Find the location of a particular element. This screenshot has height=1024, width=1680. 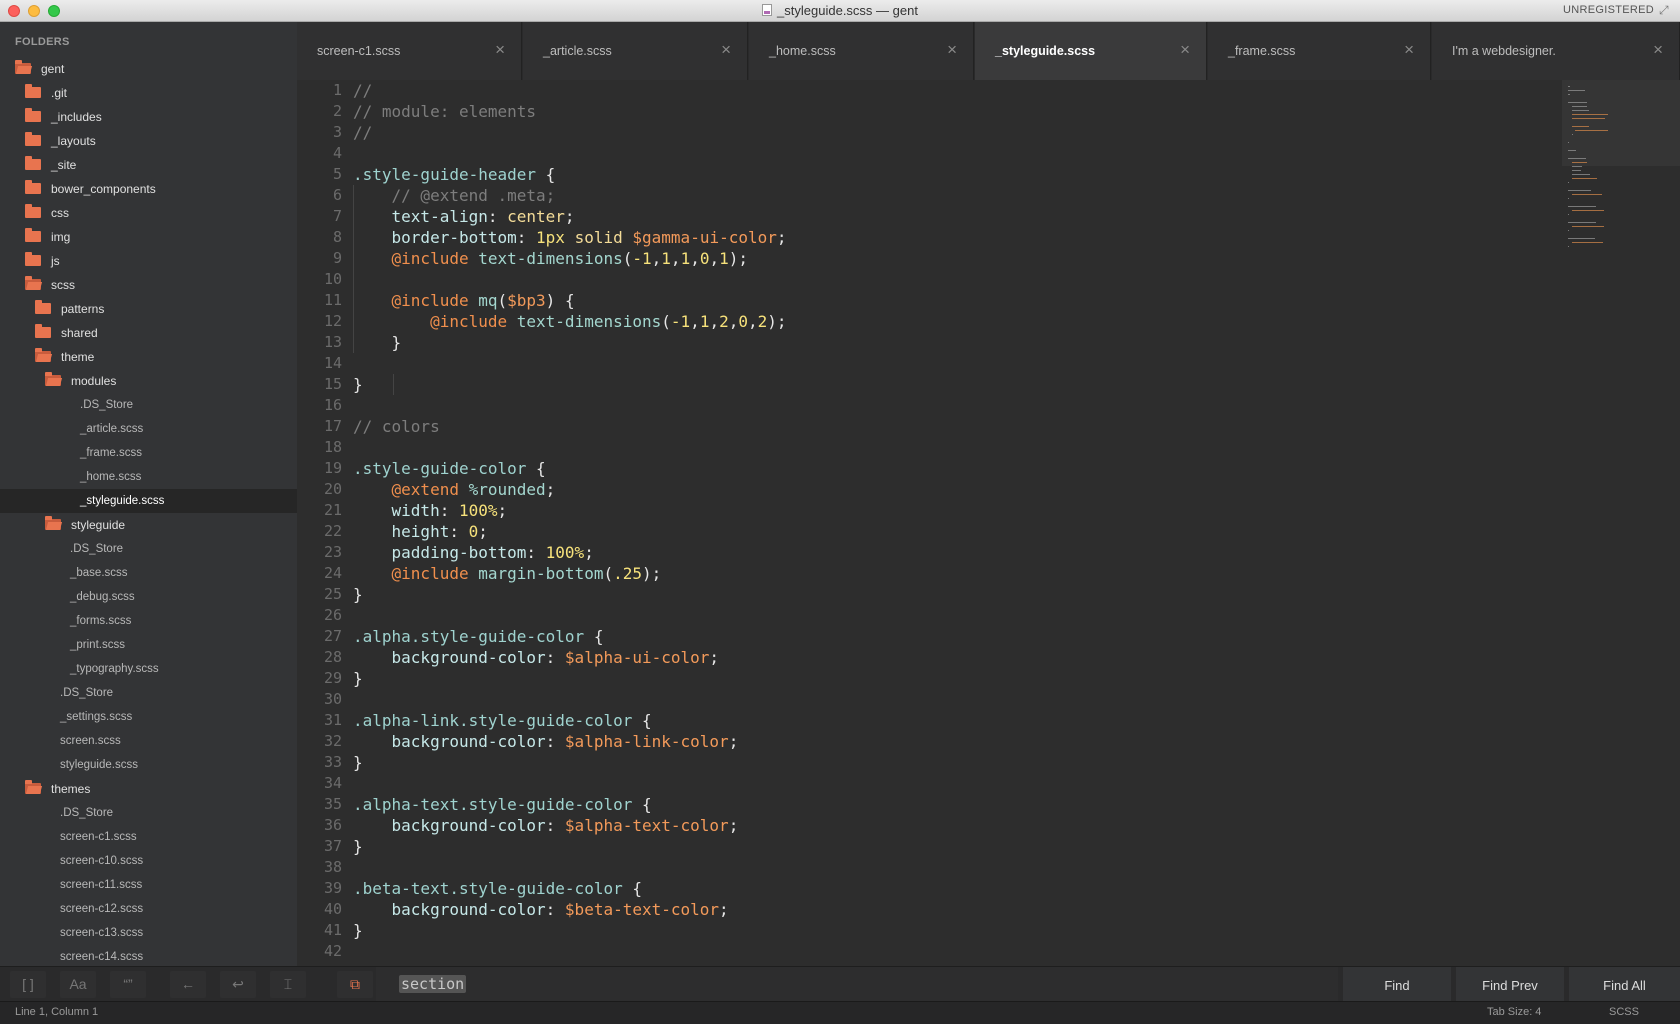

minimap-viewport is located at coordinates (1621, 123).